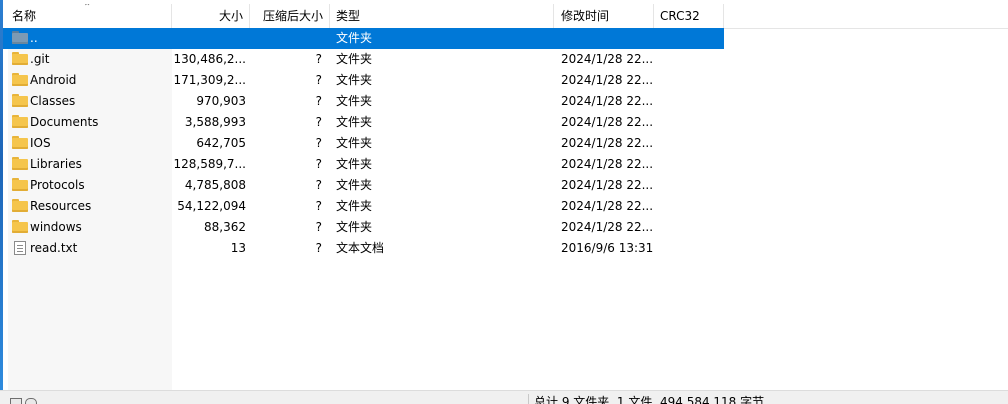 The height and width of the screenshot is (404, 1008). Describe the element at coordinates (90, 248) in the screenshot. I see `row-name-cell: read.txt` at that location.